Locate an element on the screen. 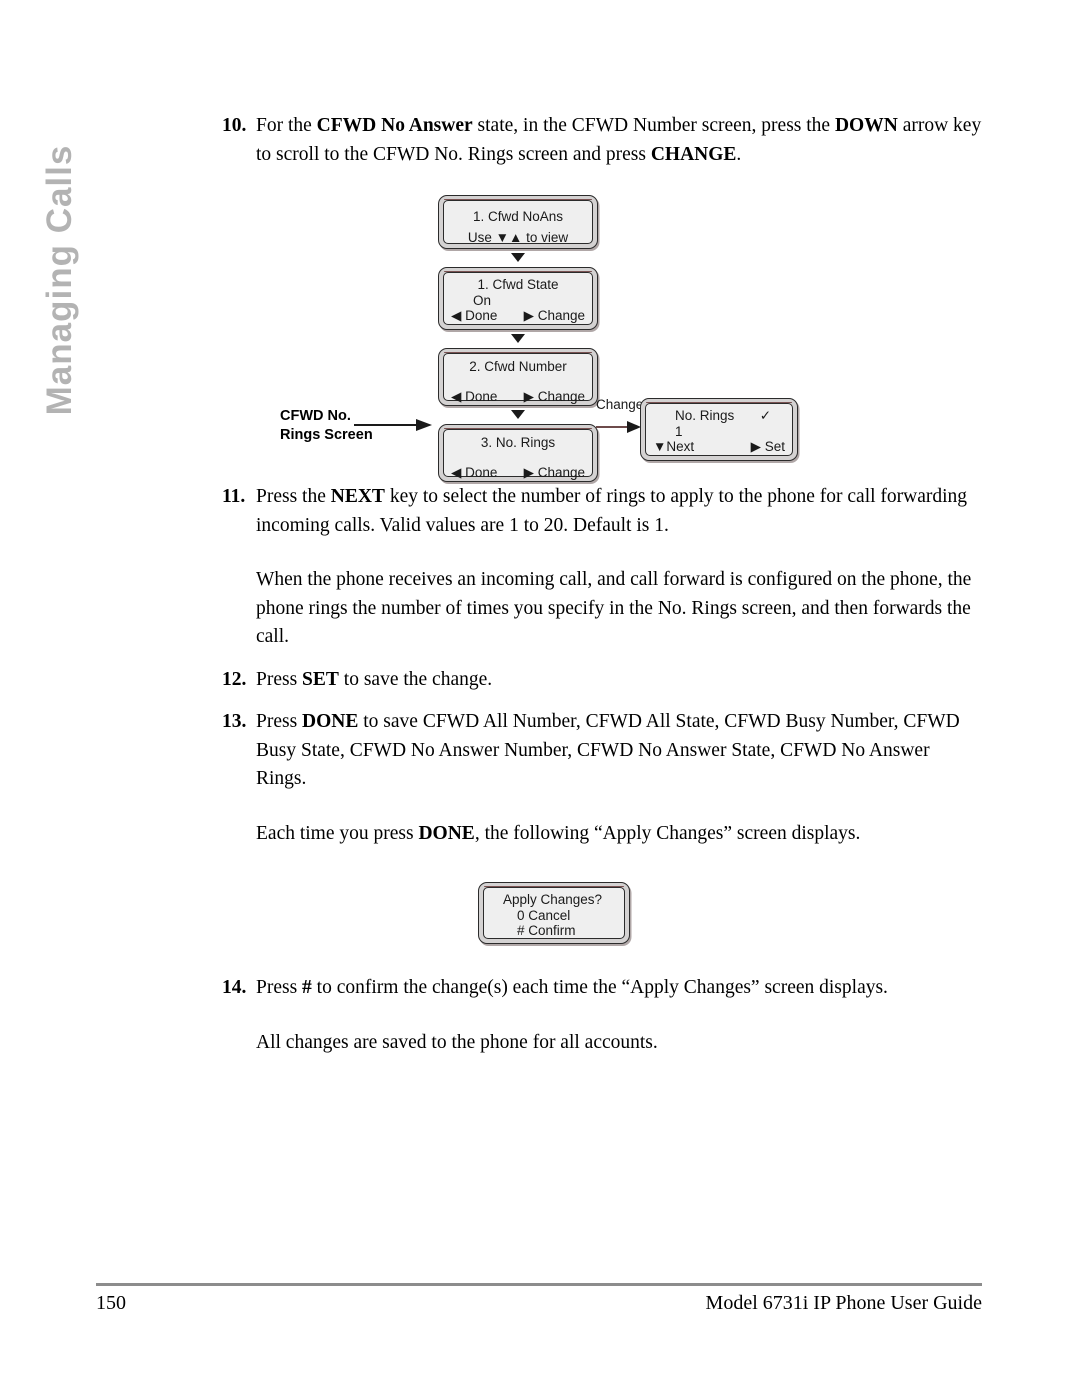  phone-screen-cfwd-no-rings: 3. No. Rings ◀ Done ▶ Change is located at coordinates (518, 453).